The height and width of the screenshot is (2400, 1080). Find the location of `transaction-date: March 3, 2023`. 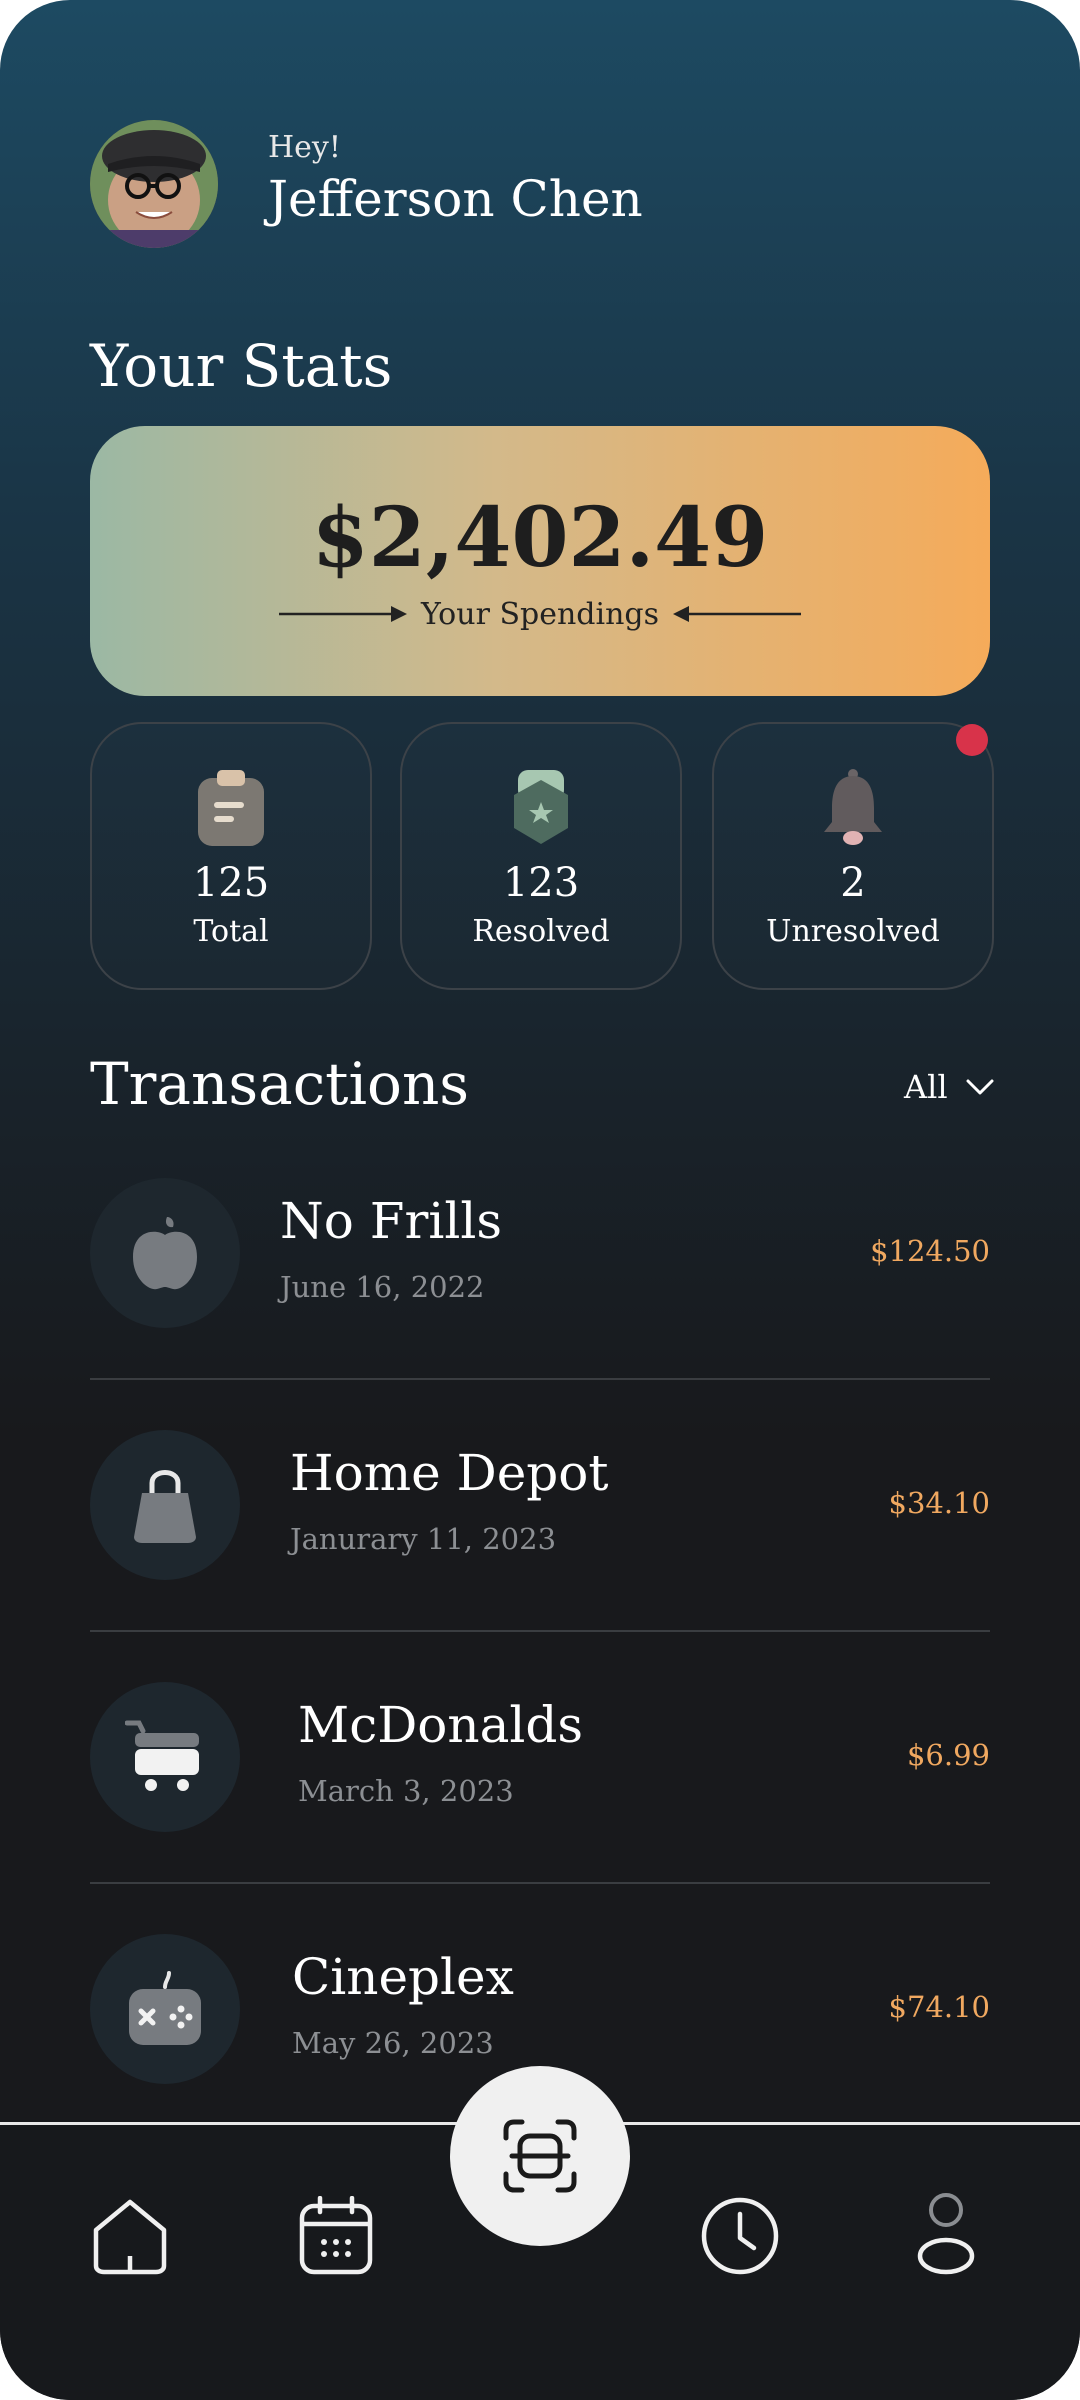

transaction-date: March 3, 2023 is located at coordinates (406, 1791).